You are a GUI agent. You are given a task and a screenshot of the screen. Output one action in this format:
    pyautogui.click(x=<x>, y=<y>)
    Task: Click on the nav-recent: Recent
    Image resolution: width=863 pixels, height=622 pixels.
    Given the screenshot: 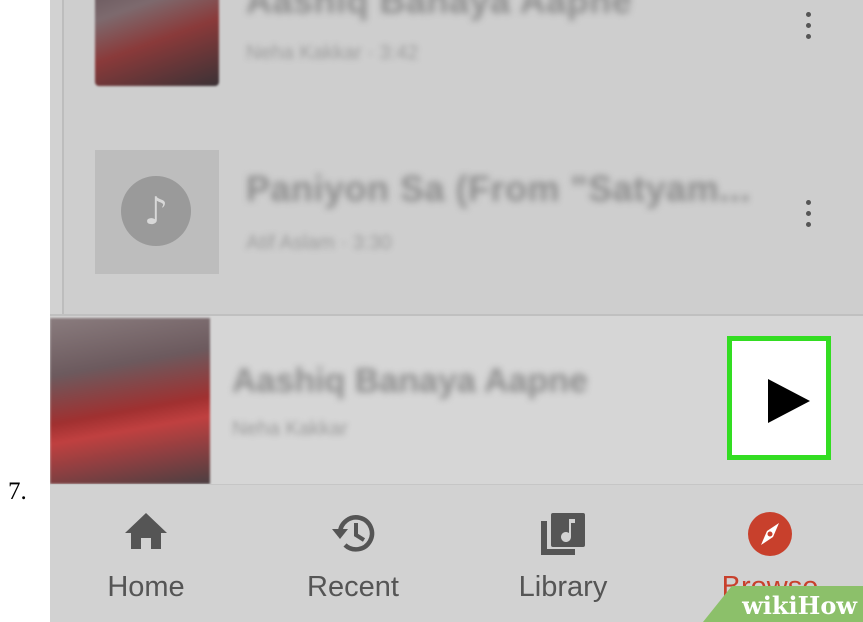 What is the action you would take?
    pyautogui.click(x=353, y=553)
    